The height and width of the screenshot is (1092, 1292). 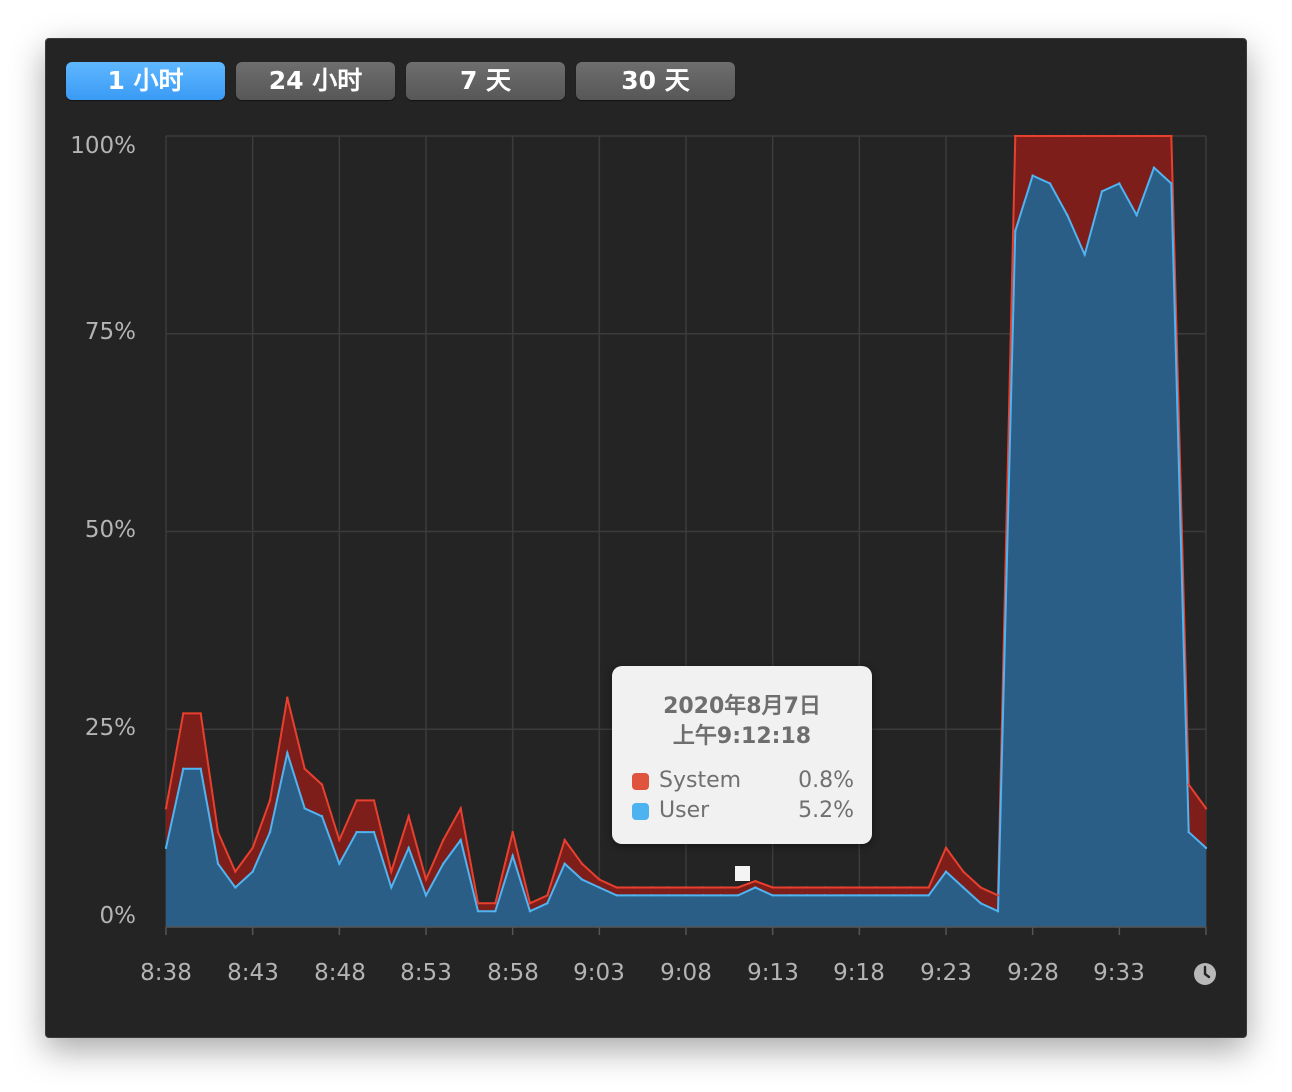 I want to click on tooltip-time: 上午9:12:18, so click(x=742, y=736).